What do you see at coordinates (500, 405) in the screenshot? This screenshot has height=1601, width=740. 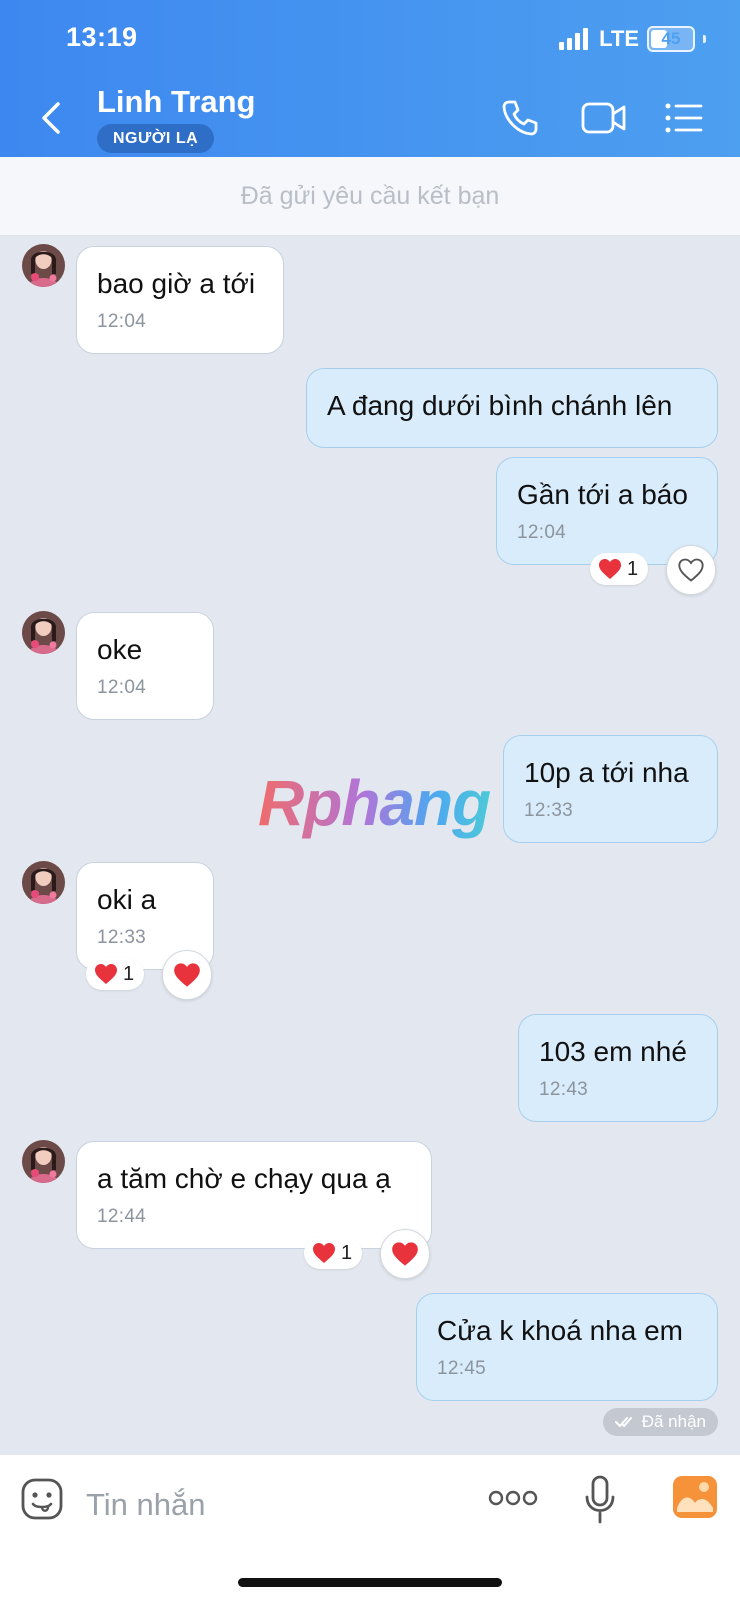 I see `message-text: A đang dưới bình chánh lên` at bounding box center [500, 405].